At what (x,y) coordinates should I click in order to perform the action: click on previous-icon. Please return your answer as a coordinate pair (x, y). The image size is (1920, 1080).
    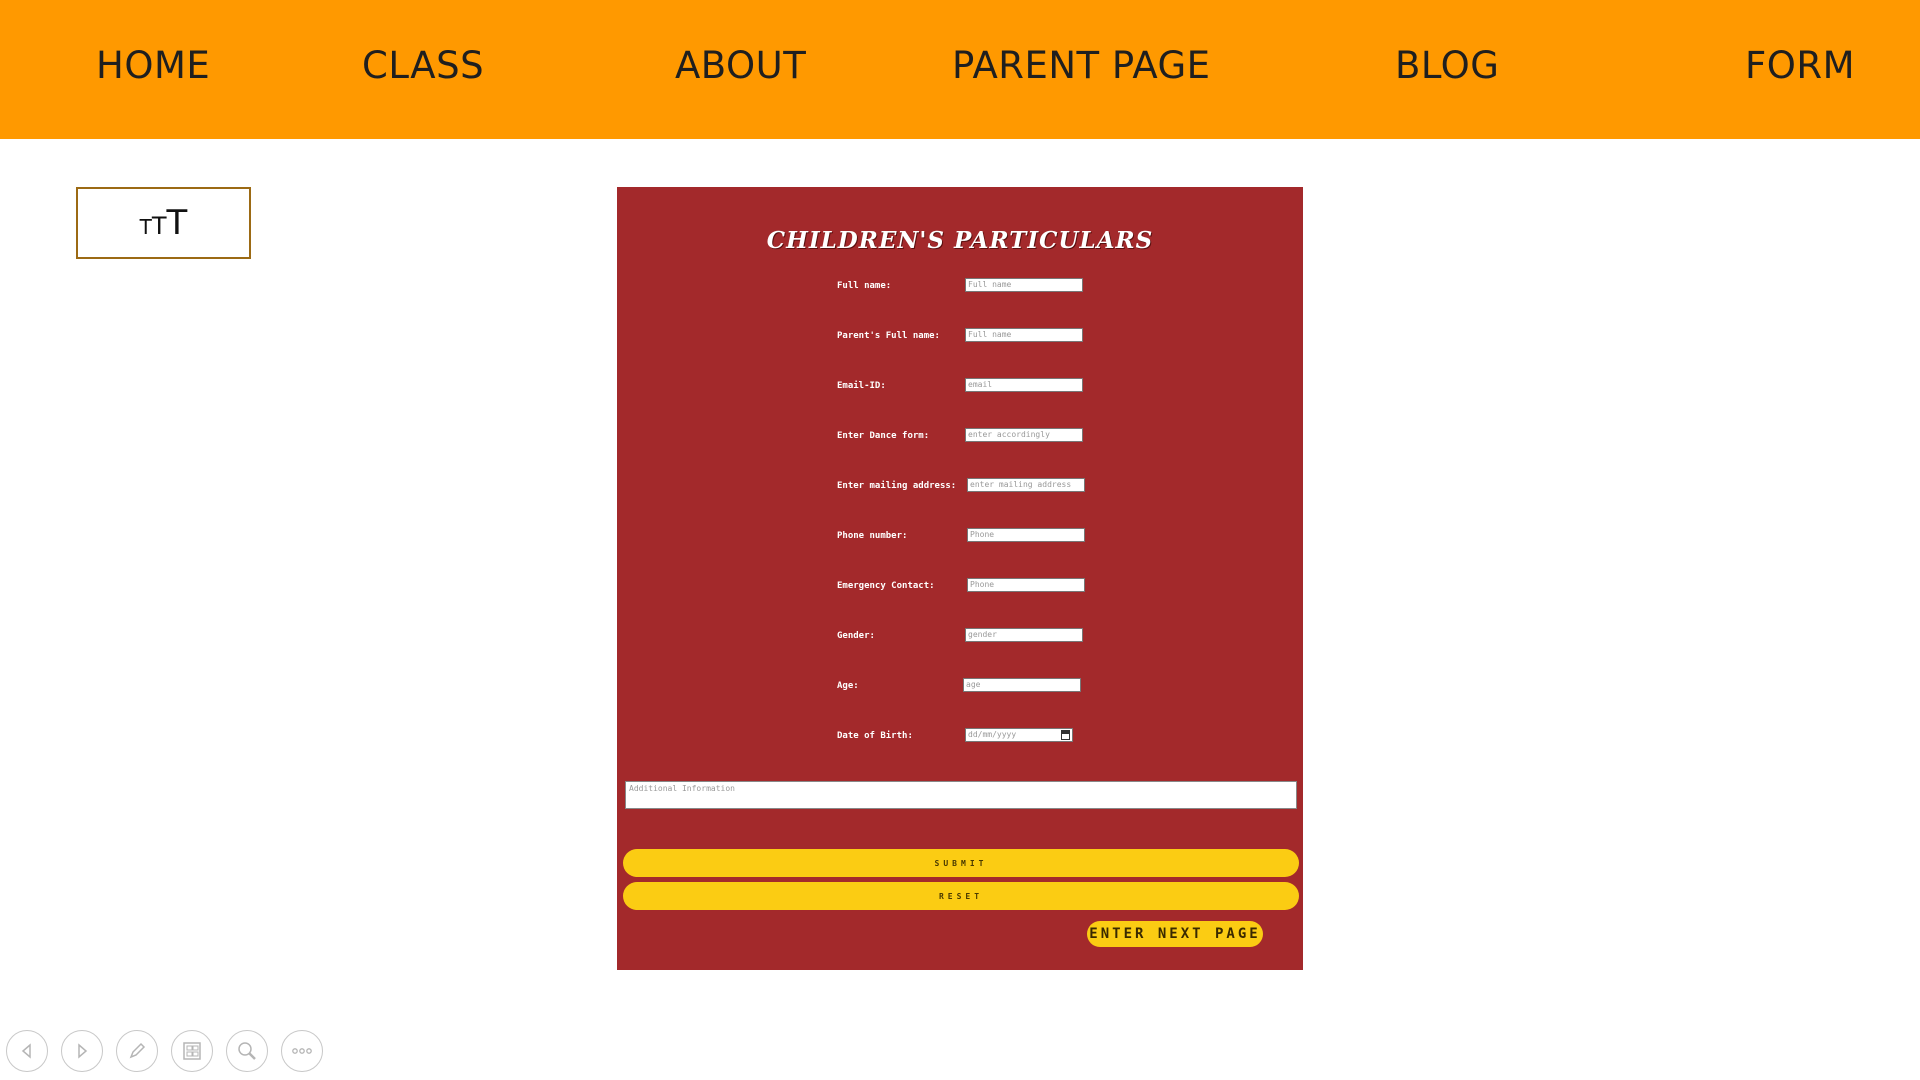
    Looking at the image, I should click on (27, 1051).